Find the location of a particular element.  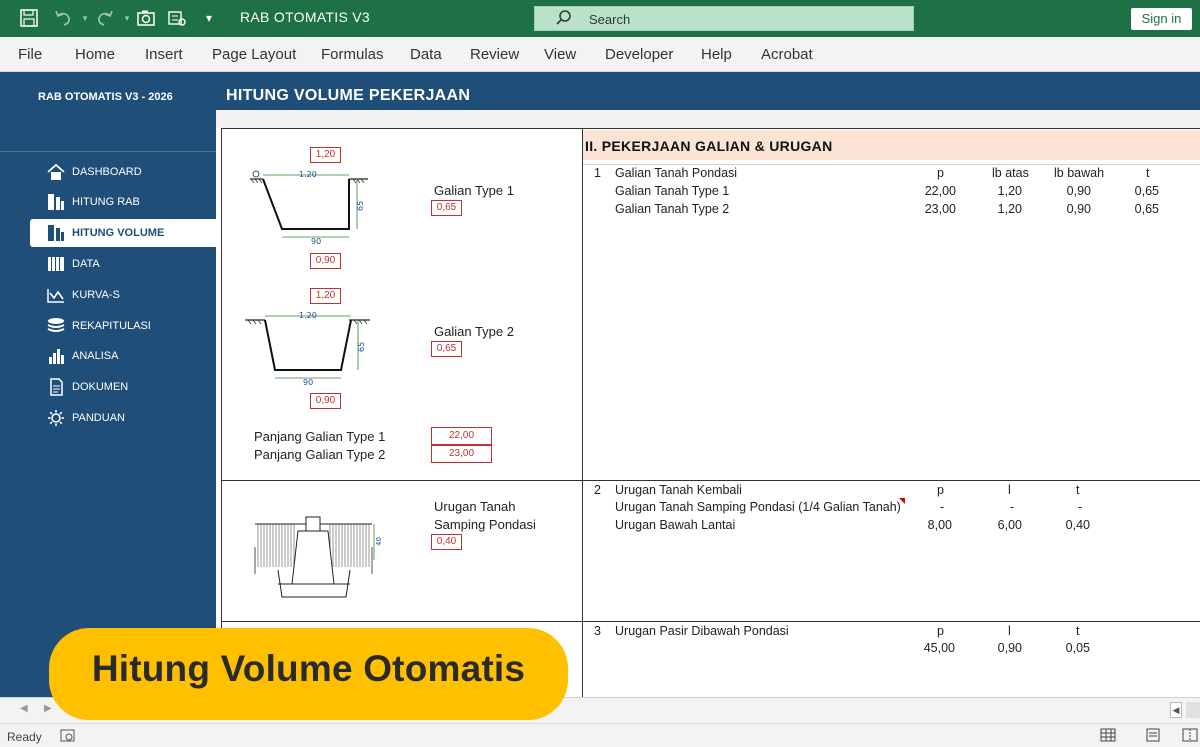

panjang-type-2-input: 23,00 is located at coordinates (461, 454).